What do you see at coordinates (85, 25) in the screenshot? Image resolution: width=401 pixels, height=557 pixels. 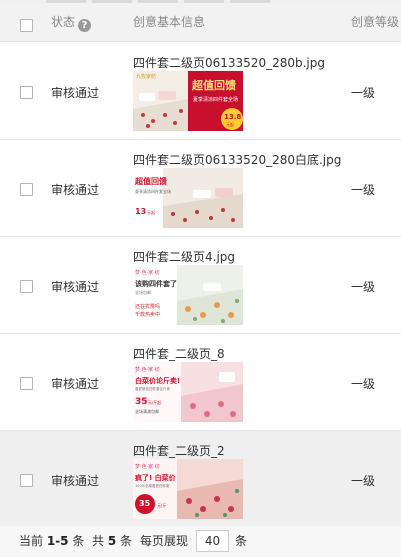 I see `help-icon: ?` at bounding box center [85, 25].